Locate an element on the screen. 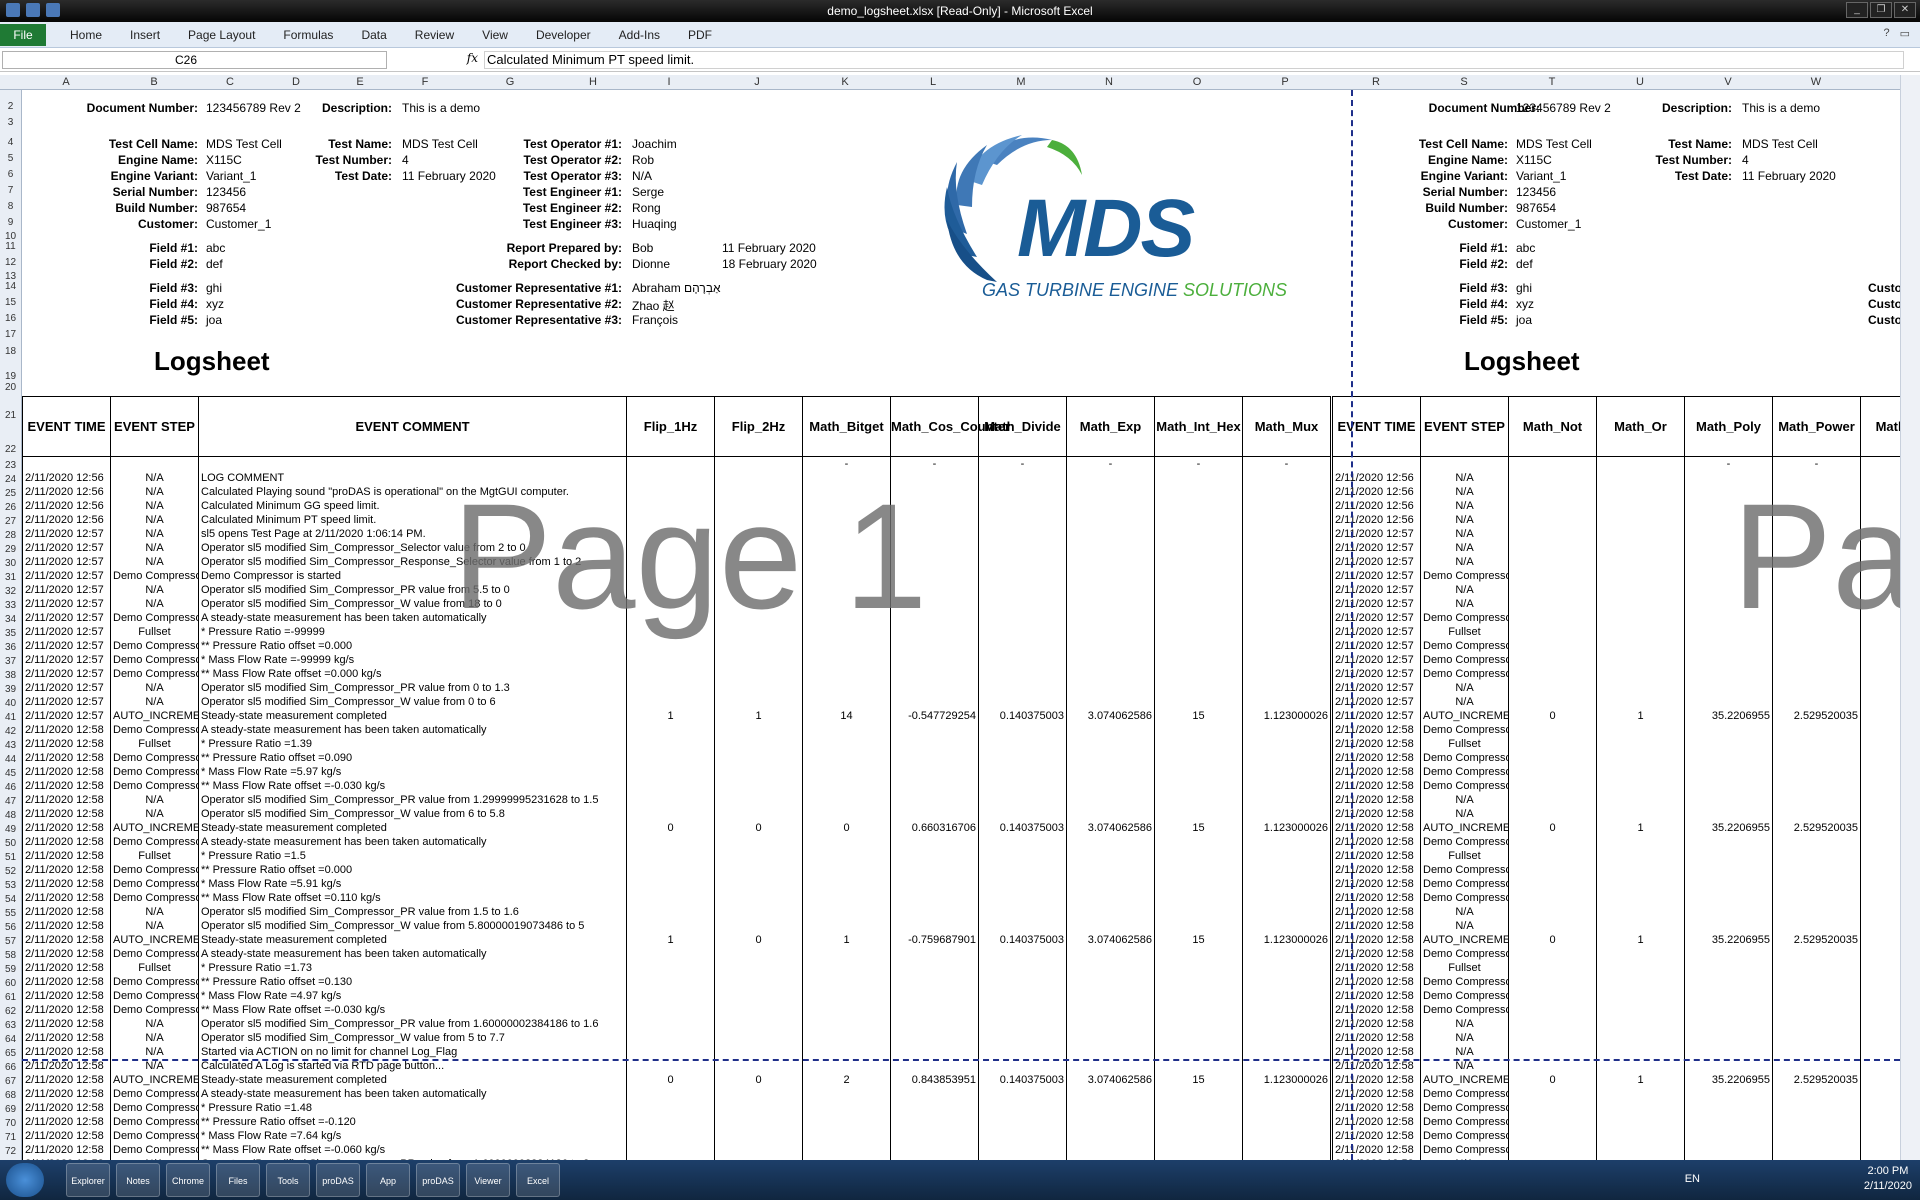 The height and width of the screenshot is (1200, 1920). taskbar-app: Notes is located at coordinates (138, 1180).